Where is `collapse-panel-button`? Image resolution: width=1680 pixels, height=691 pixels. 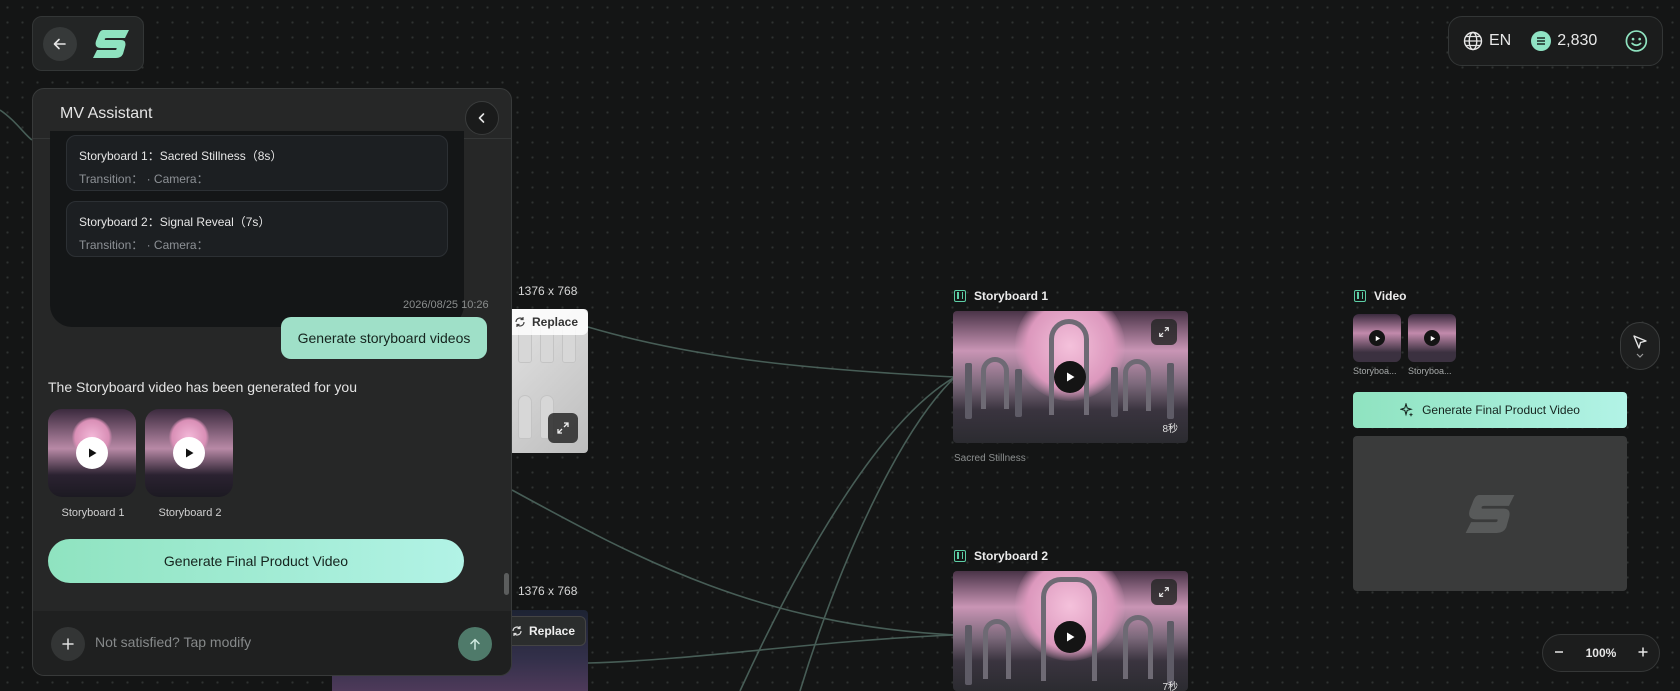
collapse-panel-button is located at coordinates (482, 118).